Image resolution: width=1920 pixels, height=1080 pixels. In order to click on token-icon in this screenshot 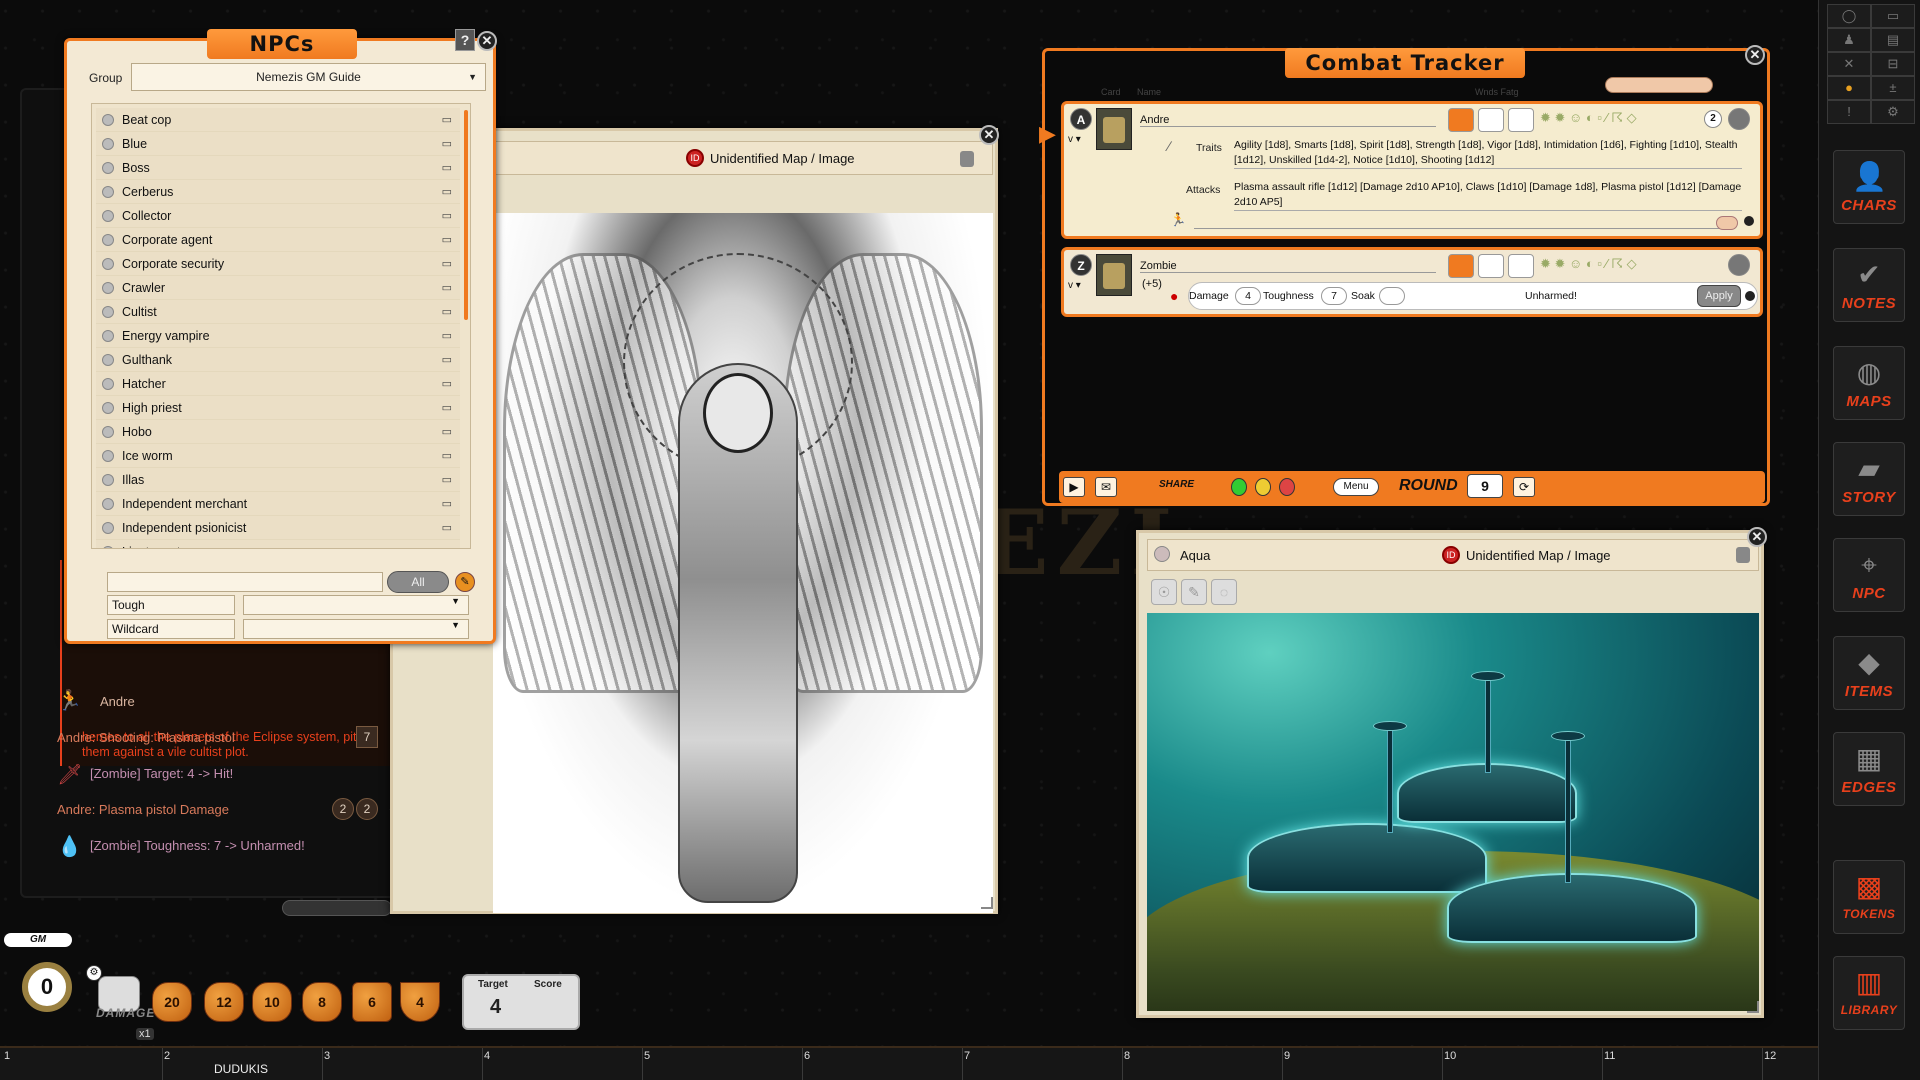, I will do `click(1461, 120)`.